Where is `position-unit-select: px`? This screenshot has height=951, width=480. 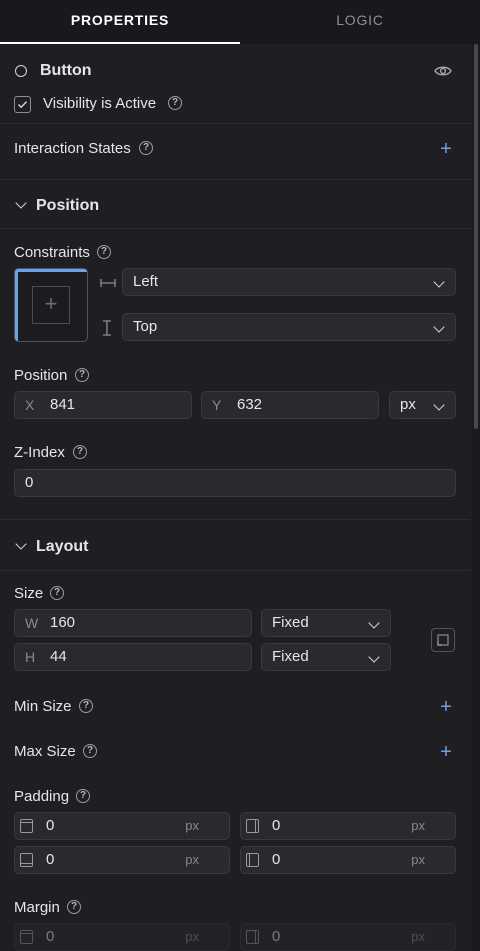
position-unit-select: px is located at coordinates (422, 405).